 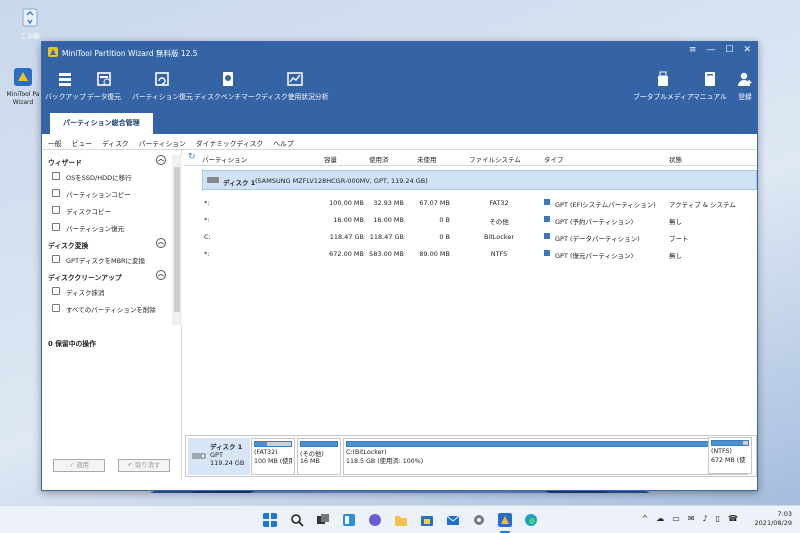 I want to click on sidebar-item-label: OSをSSD/HDDに移行, so click(x=99, y=178).